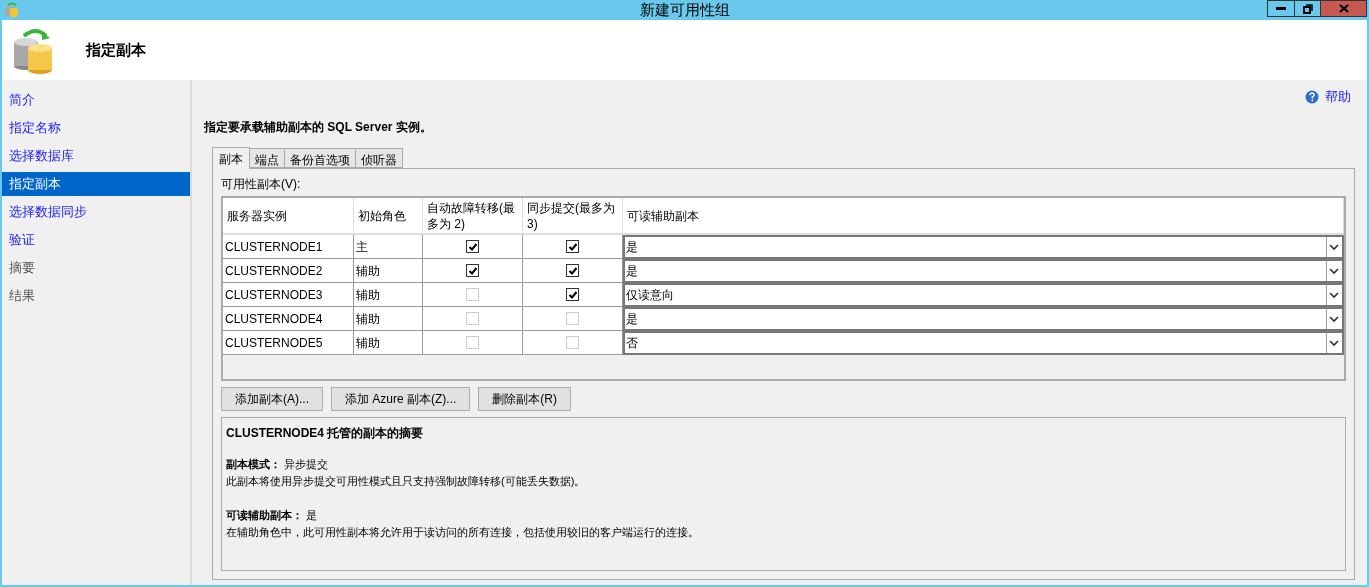 Image resolution: width=1369 pixels, height=587 pixels. I want to click on tab: 侦听器, so click(379, 158).